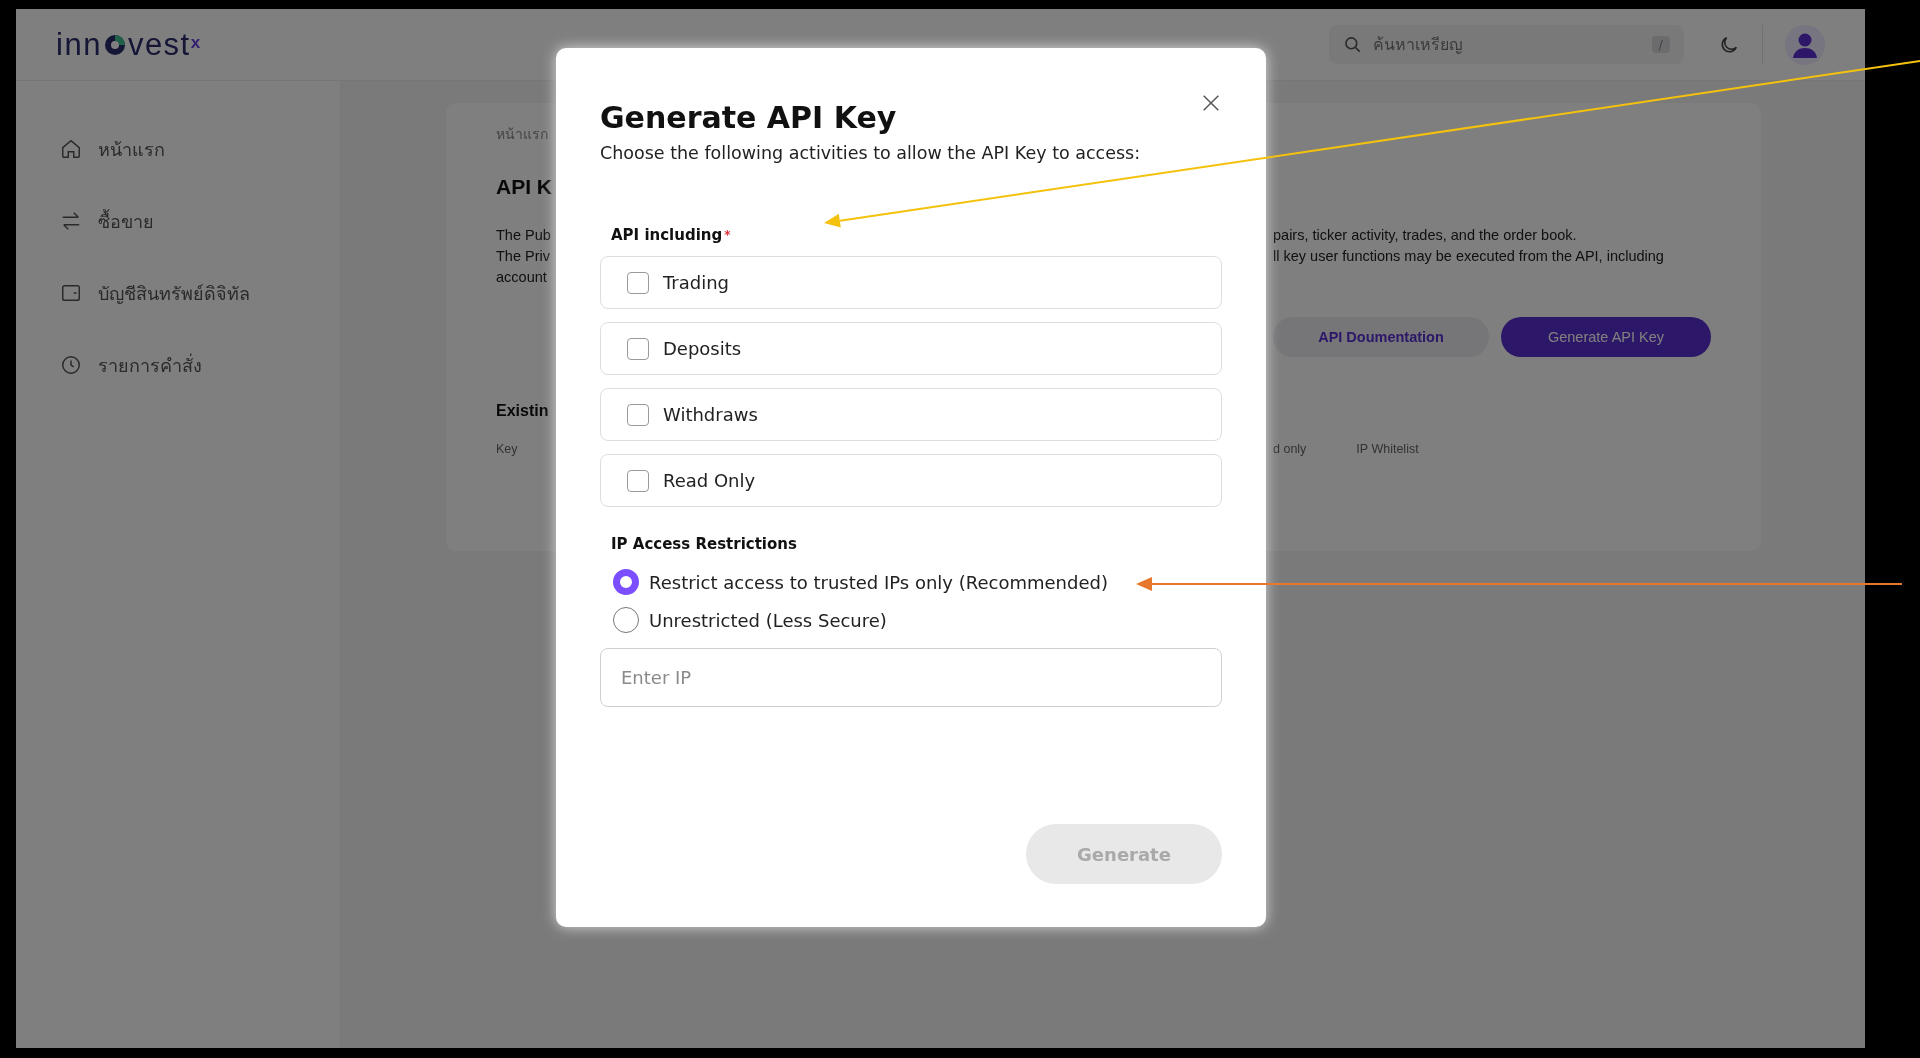  I want to click on field-label: IP Access Restrictions, so click(704, 544).